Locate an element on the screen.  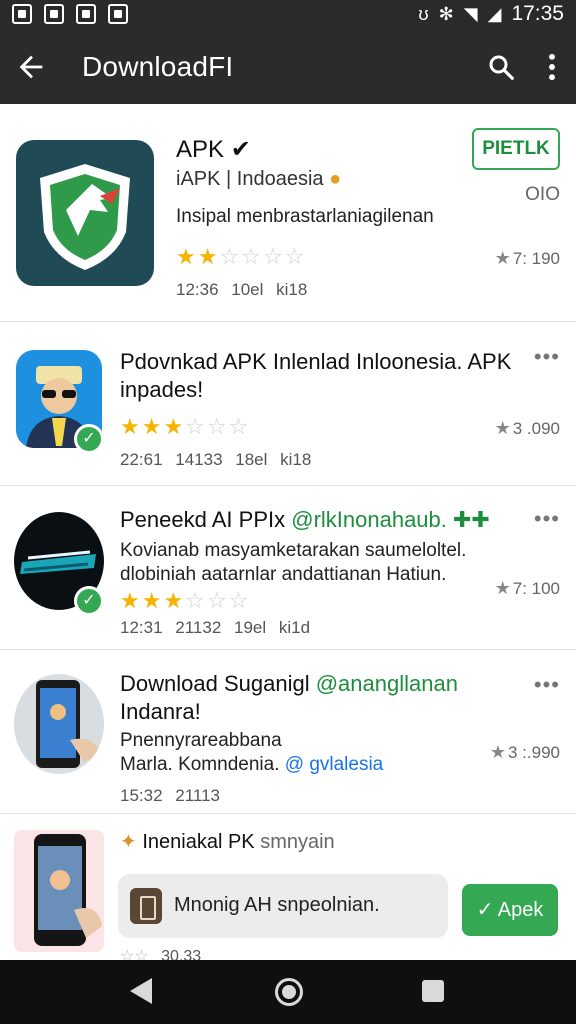
system-indicators: ʊ ✻ ◥ ◢ 17:35 is located at coordinates (491, 14).